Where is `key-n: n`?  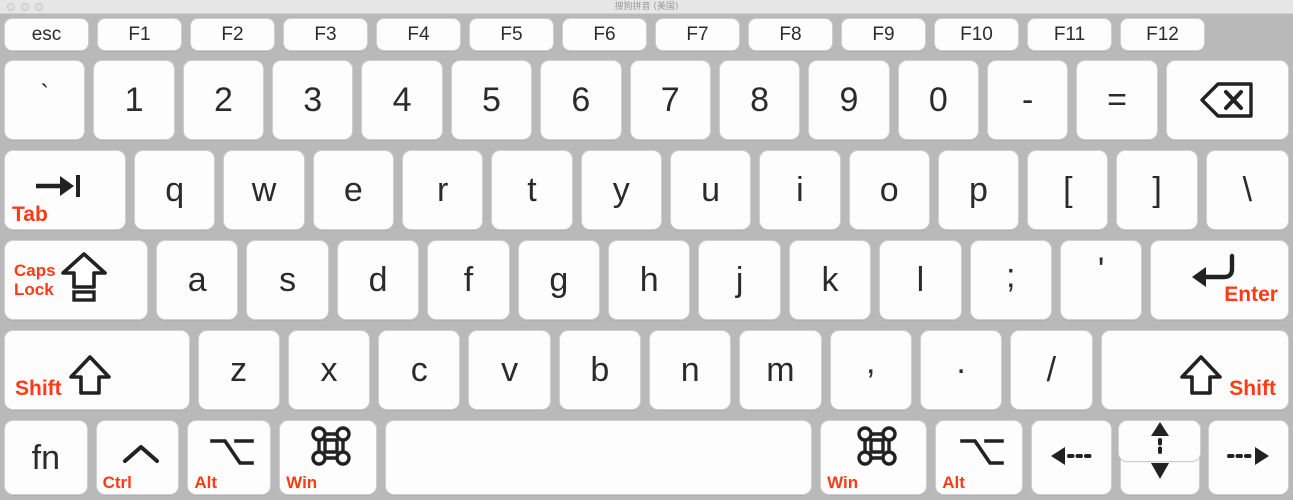 key-n: n is located at coordinates (690, 370).